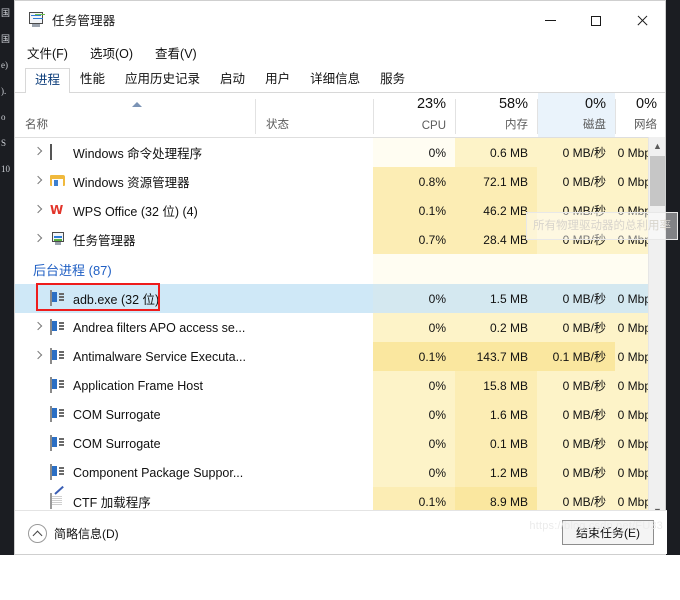 Image resolution: width=680 pixels, height=600 pixels. What do you see at coordinates (496, 210) in the screenshot?
I see `row-memory-cell: 46.2 MB` at bounding box center [496, 210].